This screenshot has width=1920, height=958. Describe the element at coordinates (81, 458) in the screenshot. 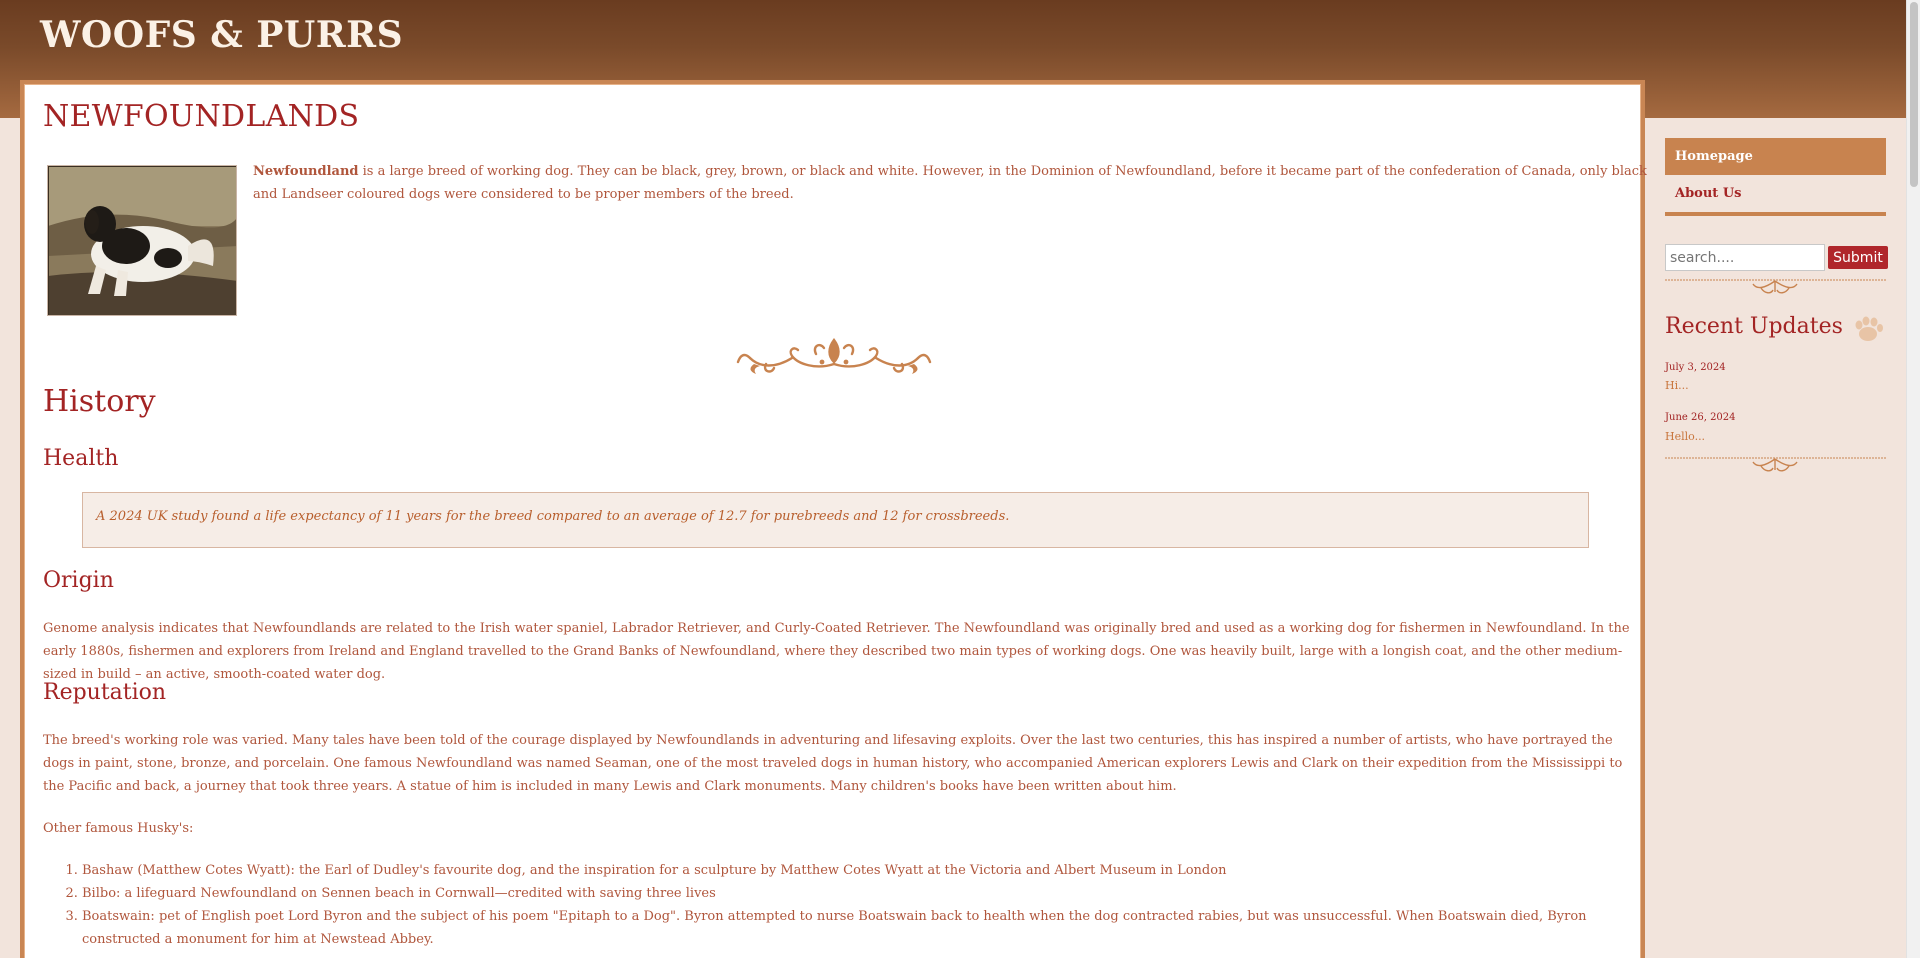

I see `health-heading: Health` at that location.